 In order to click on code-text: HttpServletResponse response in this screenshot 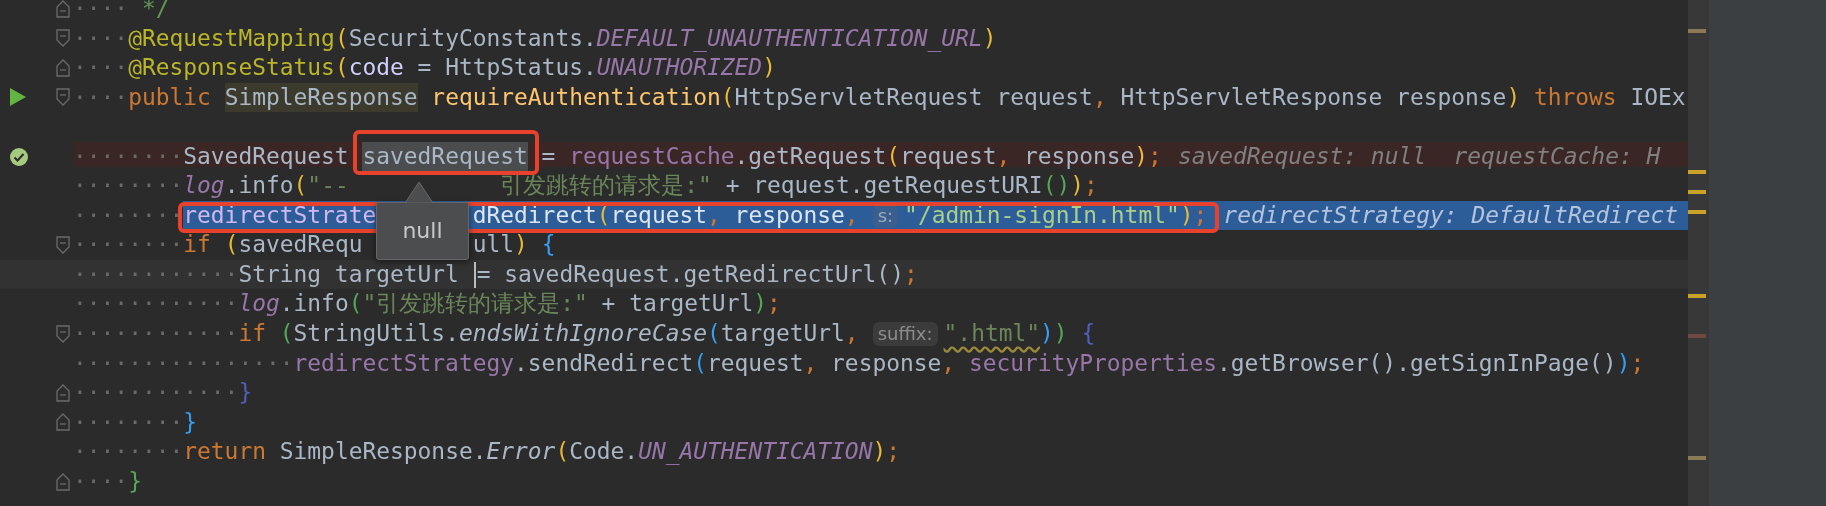, I will do `click(1313, 97)`.